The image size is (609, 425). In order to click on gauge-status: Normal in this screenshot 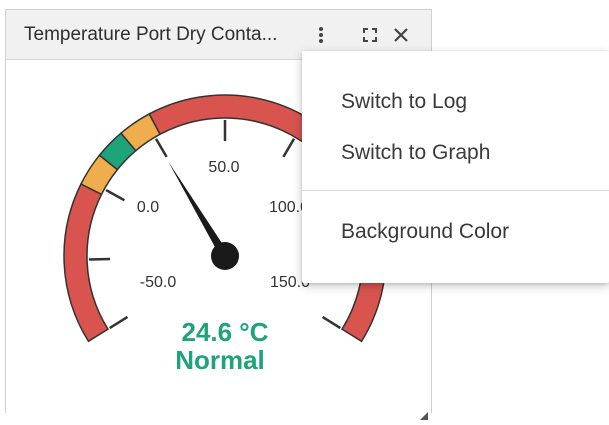, I will do `click(220, 360)`.